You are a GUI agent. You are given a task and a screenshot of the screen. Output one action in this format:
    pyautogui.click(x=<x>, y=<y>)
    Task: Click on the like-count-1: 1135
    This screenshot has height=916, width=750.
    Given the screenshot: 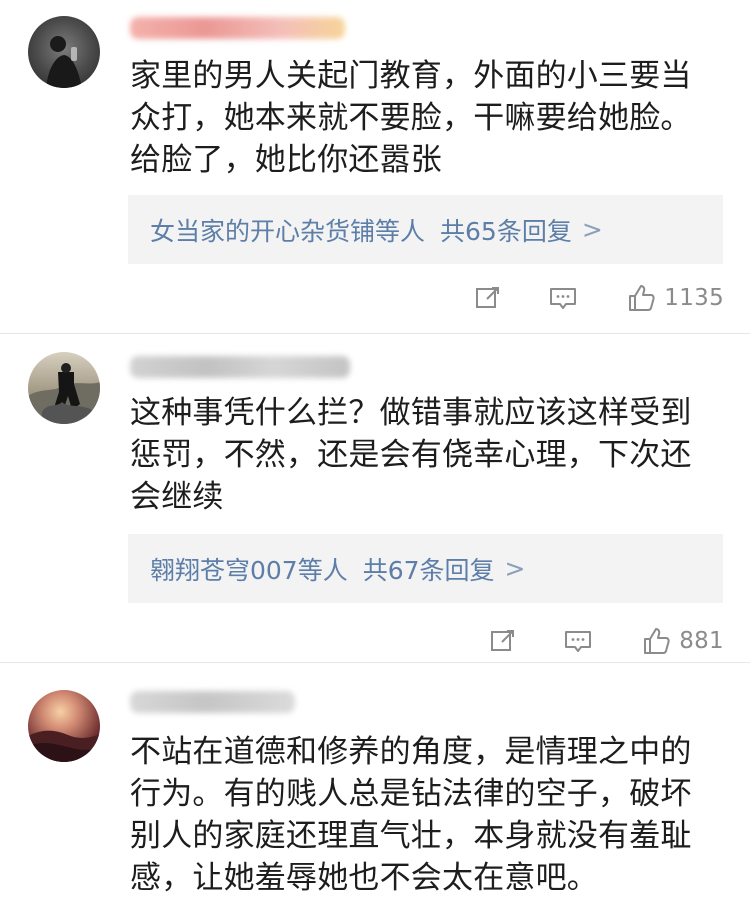 What is the action you would take?
    pyautogui.click(x=694, y=298)
    